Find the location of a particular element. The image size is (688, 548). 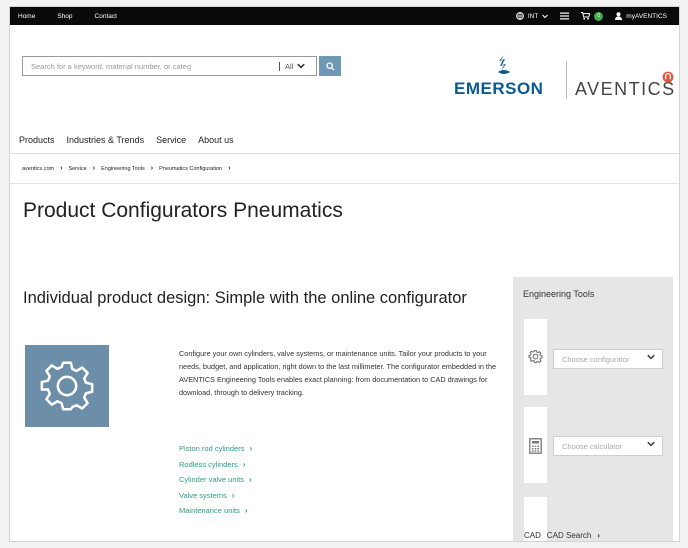

calculator-select: Choose calculator is located at coordinates (608, 446).